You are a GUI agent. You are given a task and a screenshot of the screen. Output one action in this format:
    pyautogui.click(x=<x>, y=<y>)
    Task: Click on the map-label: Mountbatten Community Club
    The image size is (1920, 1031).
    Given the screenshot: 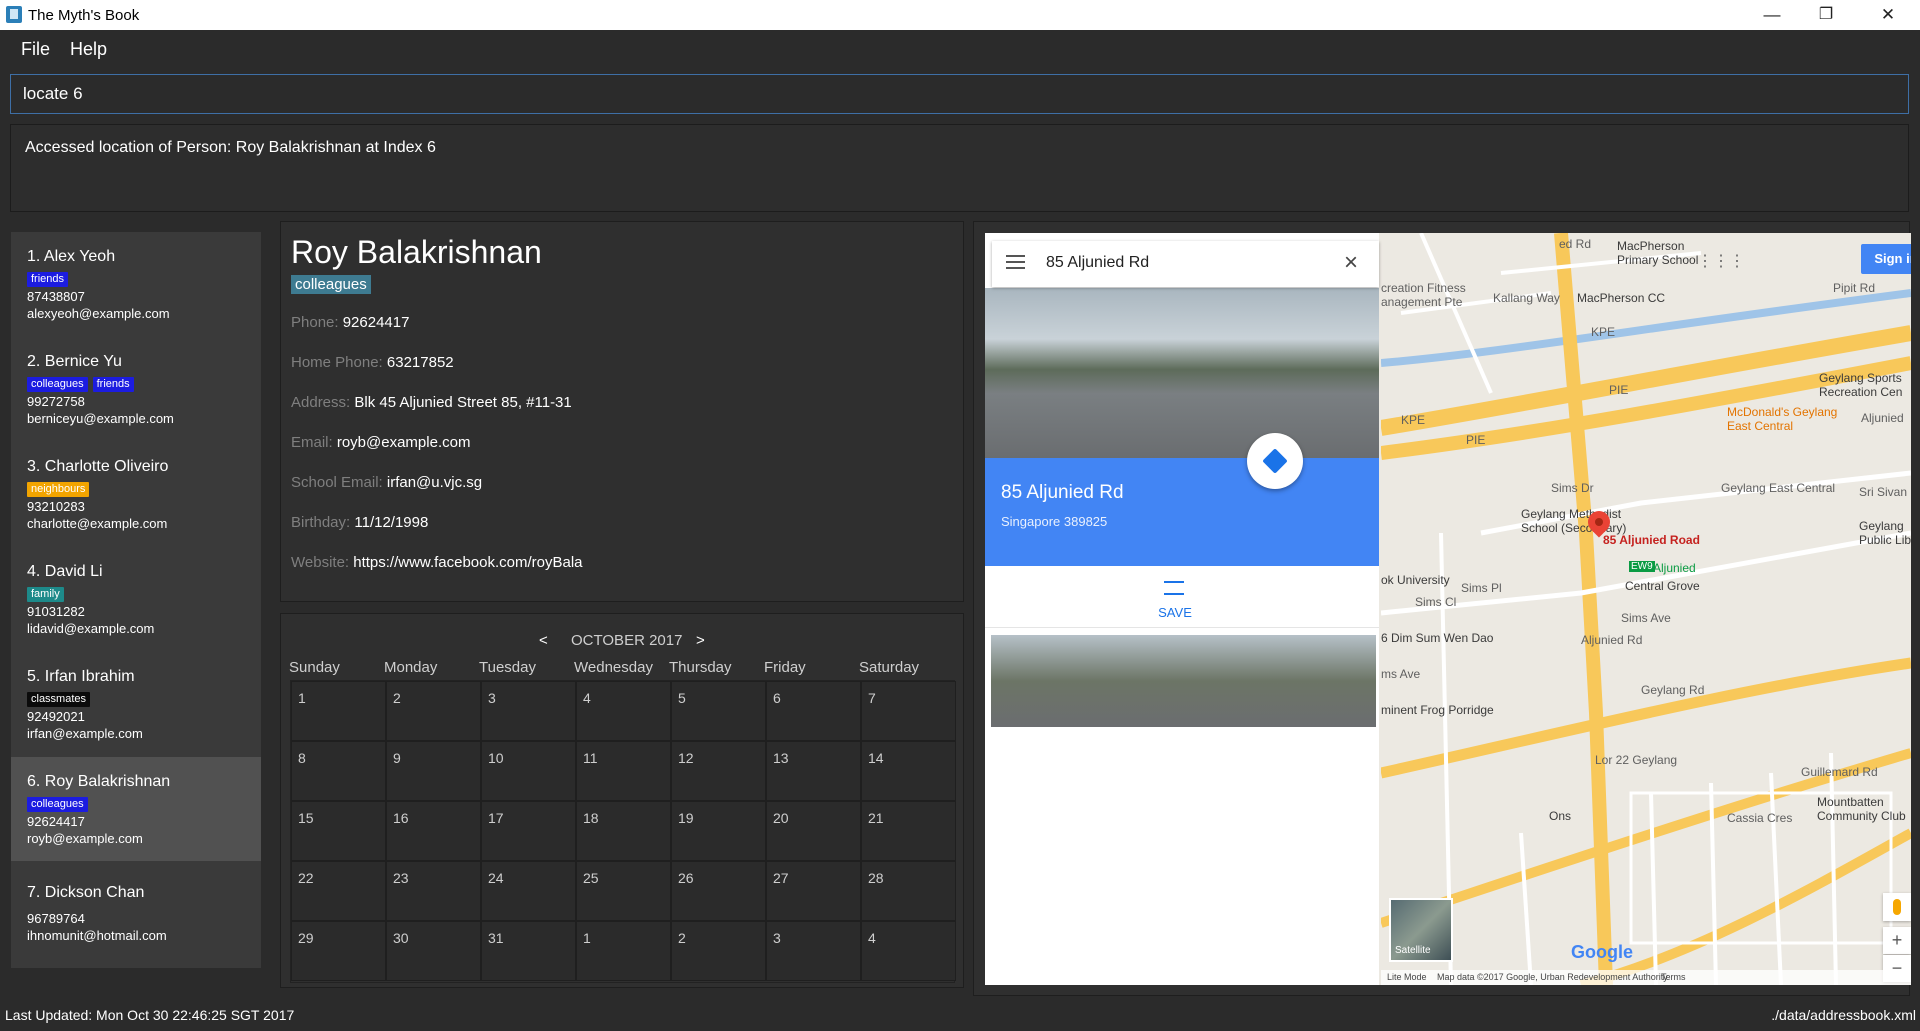 What is the action you would take?
    pyautogui.click(x=1861, y=809)
    